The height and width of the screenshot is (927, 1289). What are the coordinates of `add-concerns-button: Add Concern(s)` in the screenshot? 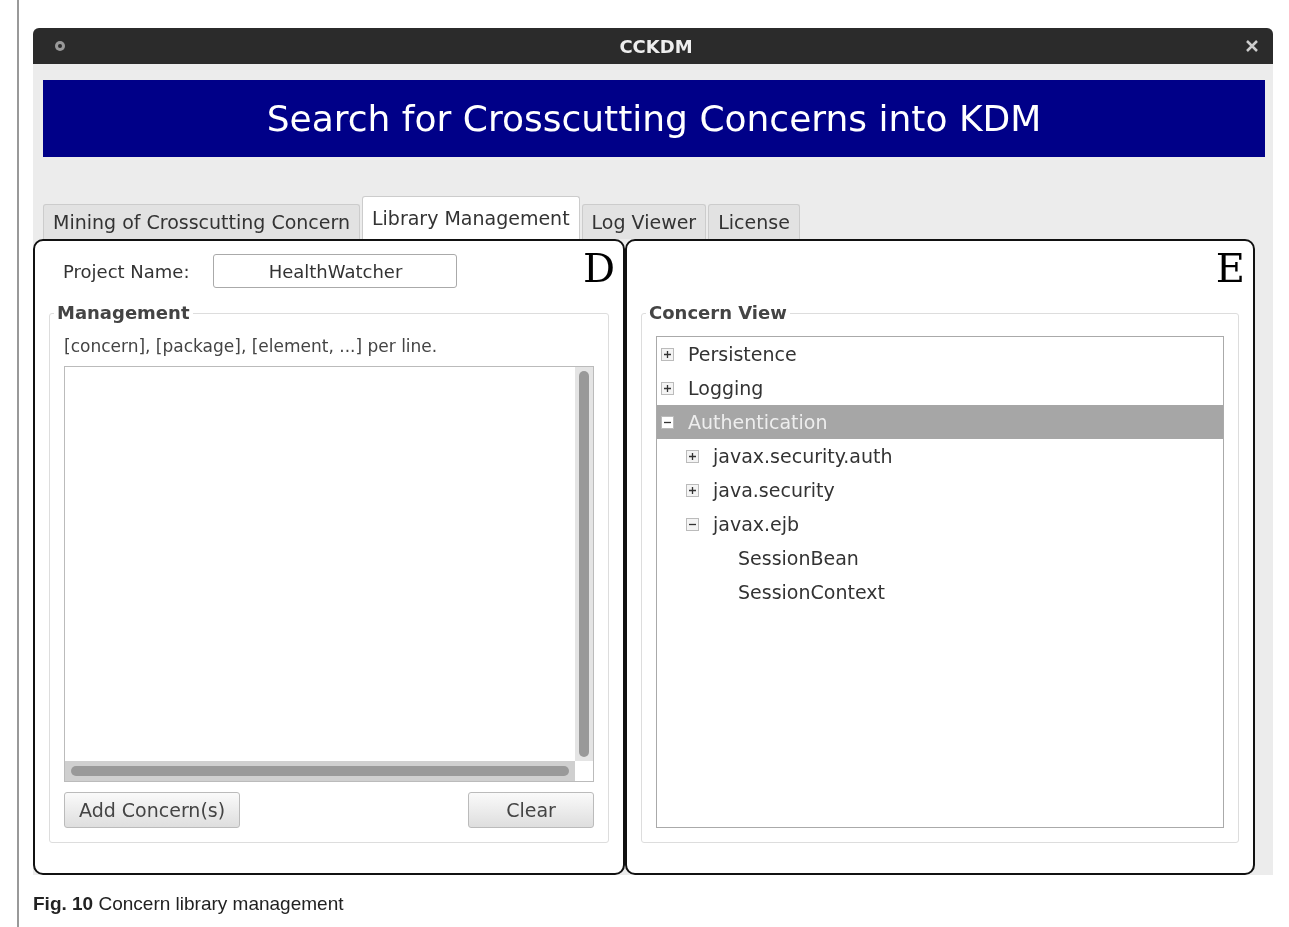 It's located at (152, 810).